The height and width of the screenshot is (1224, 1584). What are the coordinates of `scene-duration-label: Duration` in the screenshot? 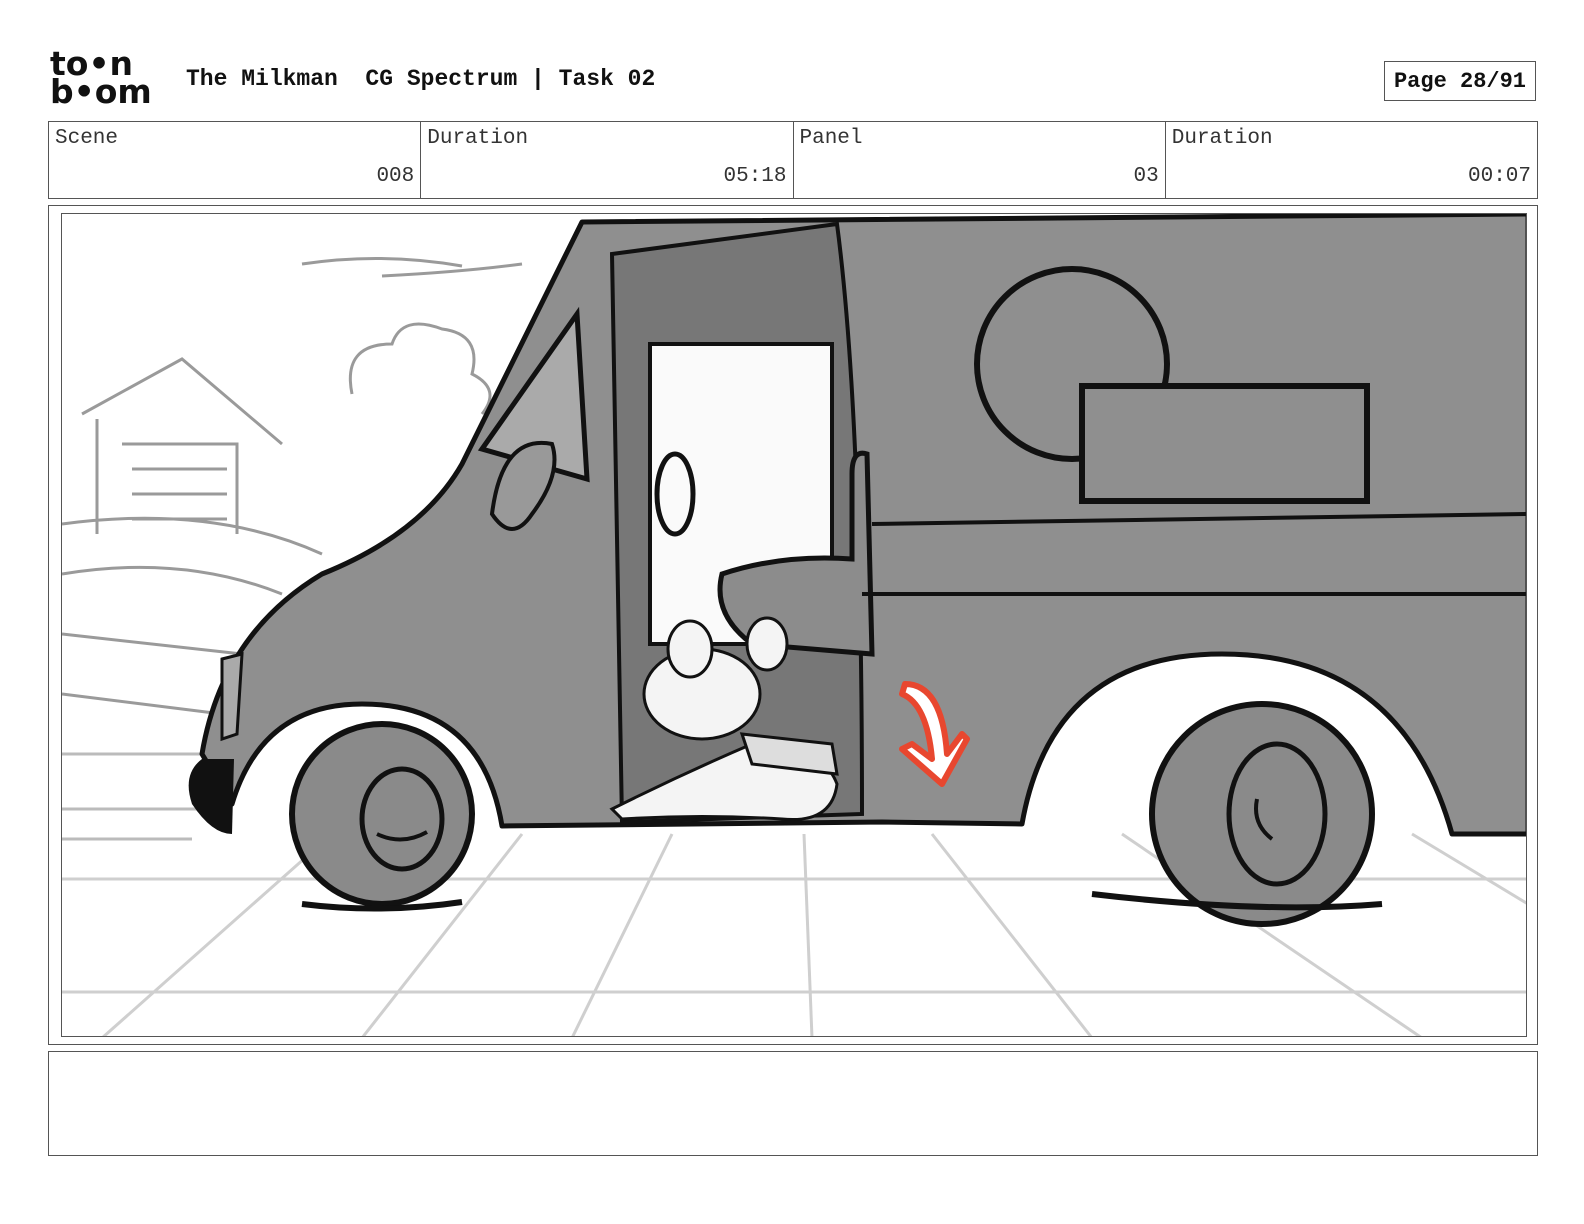 It's located at (478, 138).